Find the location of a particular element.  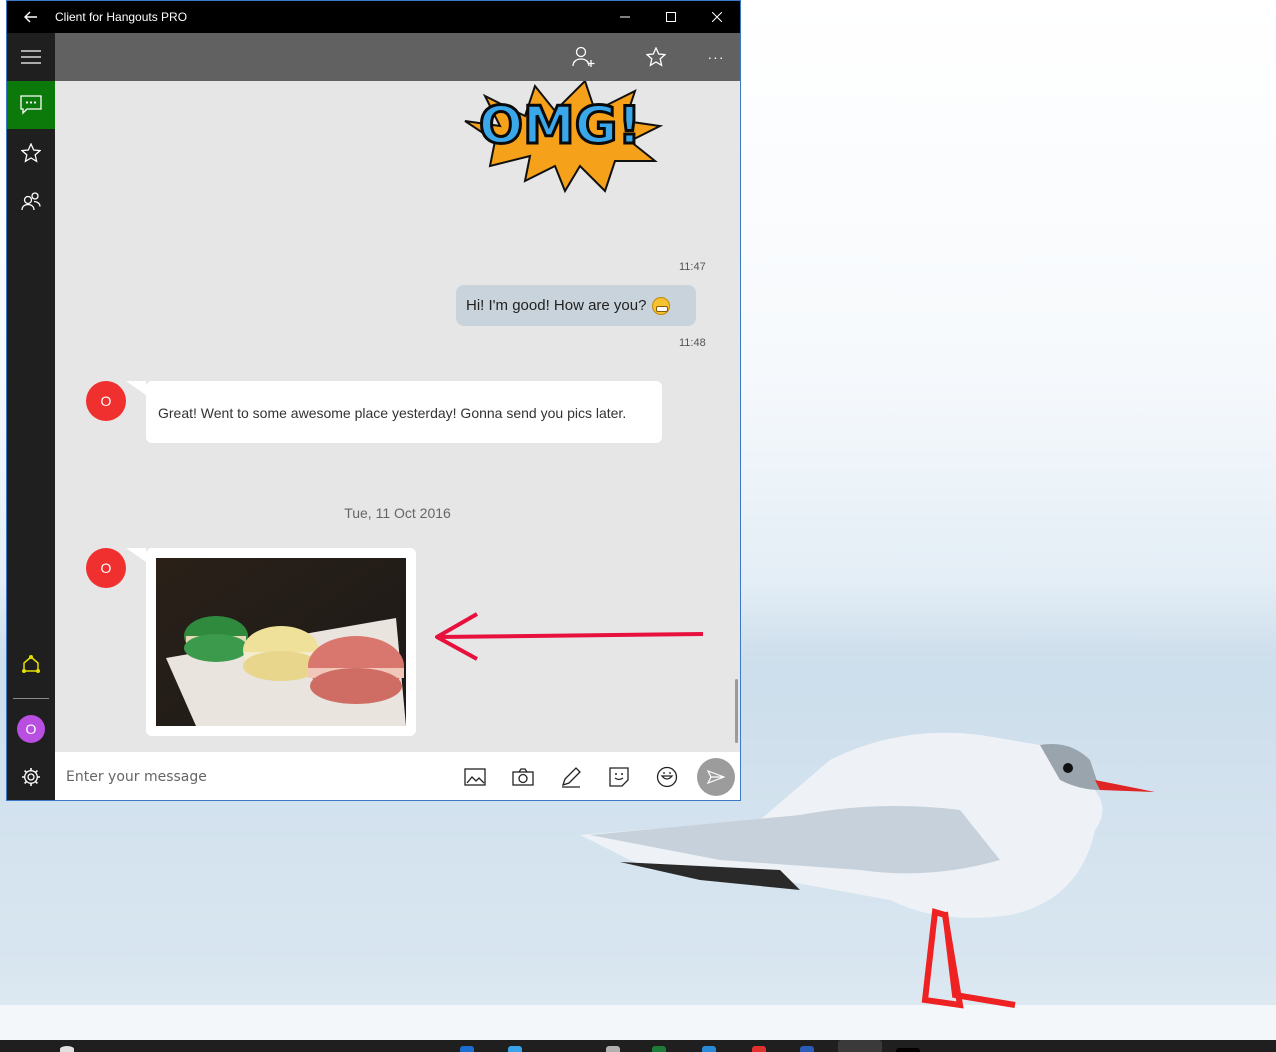

camera-button is located at coordinates (523, 776).